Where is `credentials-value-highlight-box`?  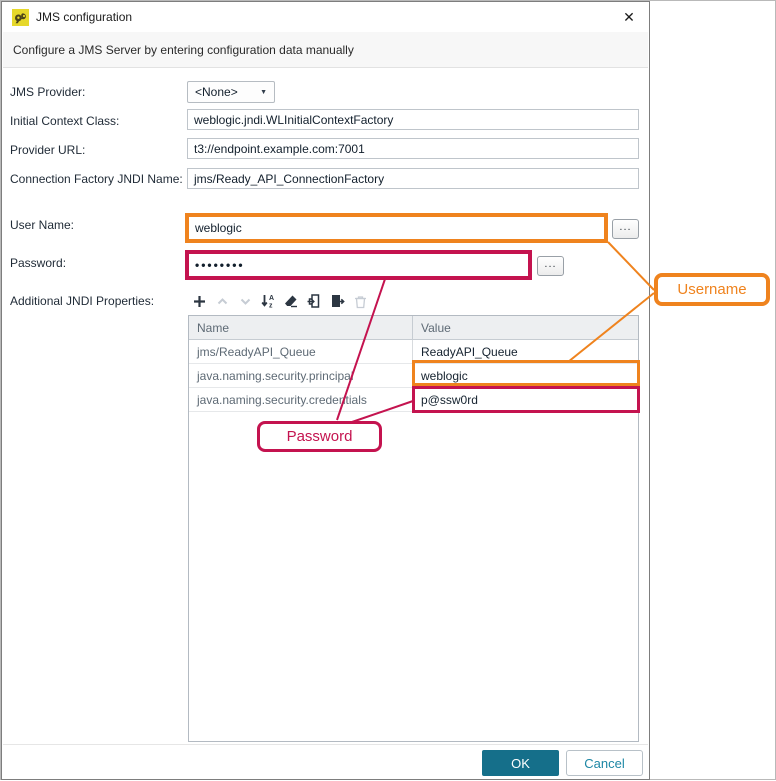 credentials-value-highlight-box is located at coordinates (526, 399).